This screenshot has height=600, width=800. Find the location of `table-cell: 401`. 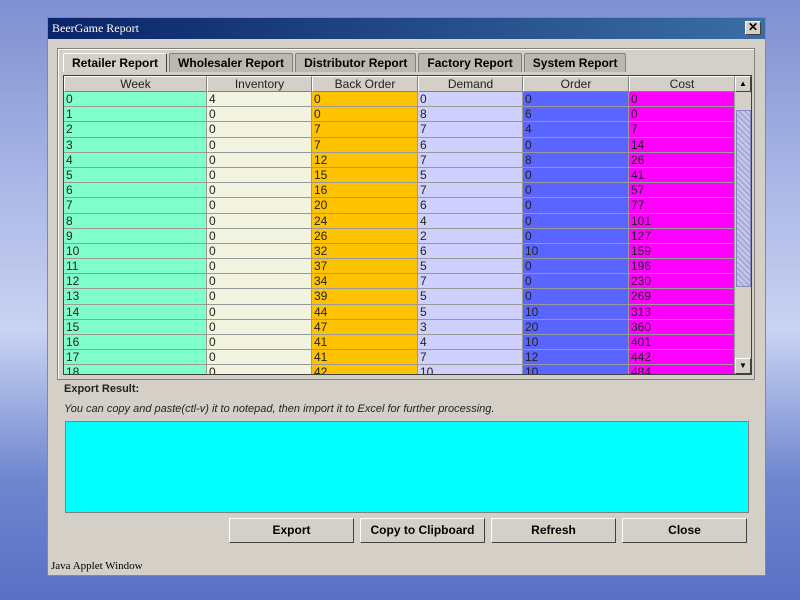

table-cell: 401 is located at coordinates (682, 343).